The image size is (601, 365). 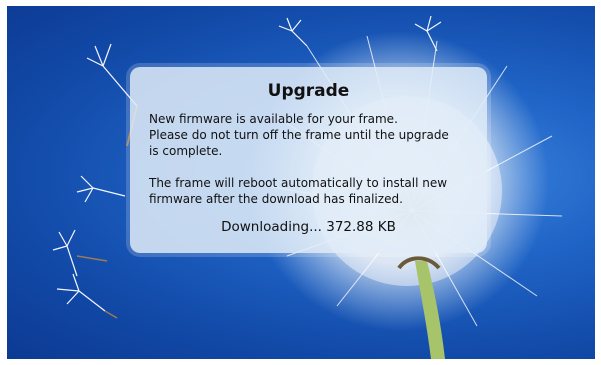 I want to click on download-status: Downloading... 372.88 KB, so click(x=308, y=227).